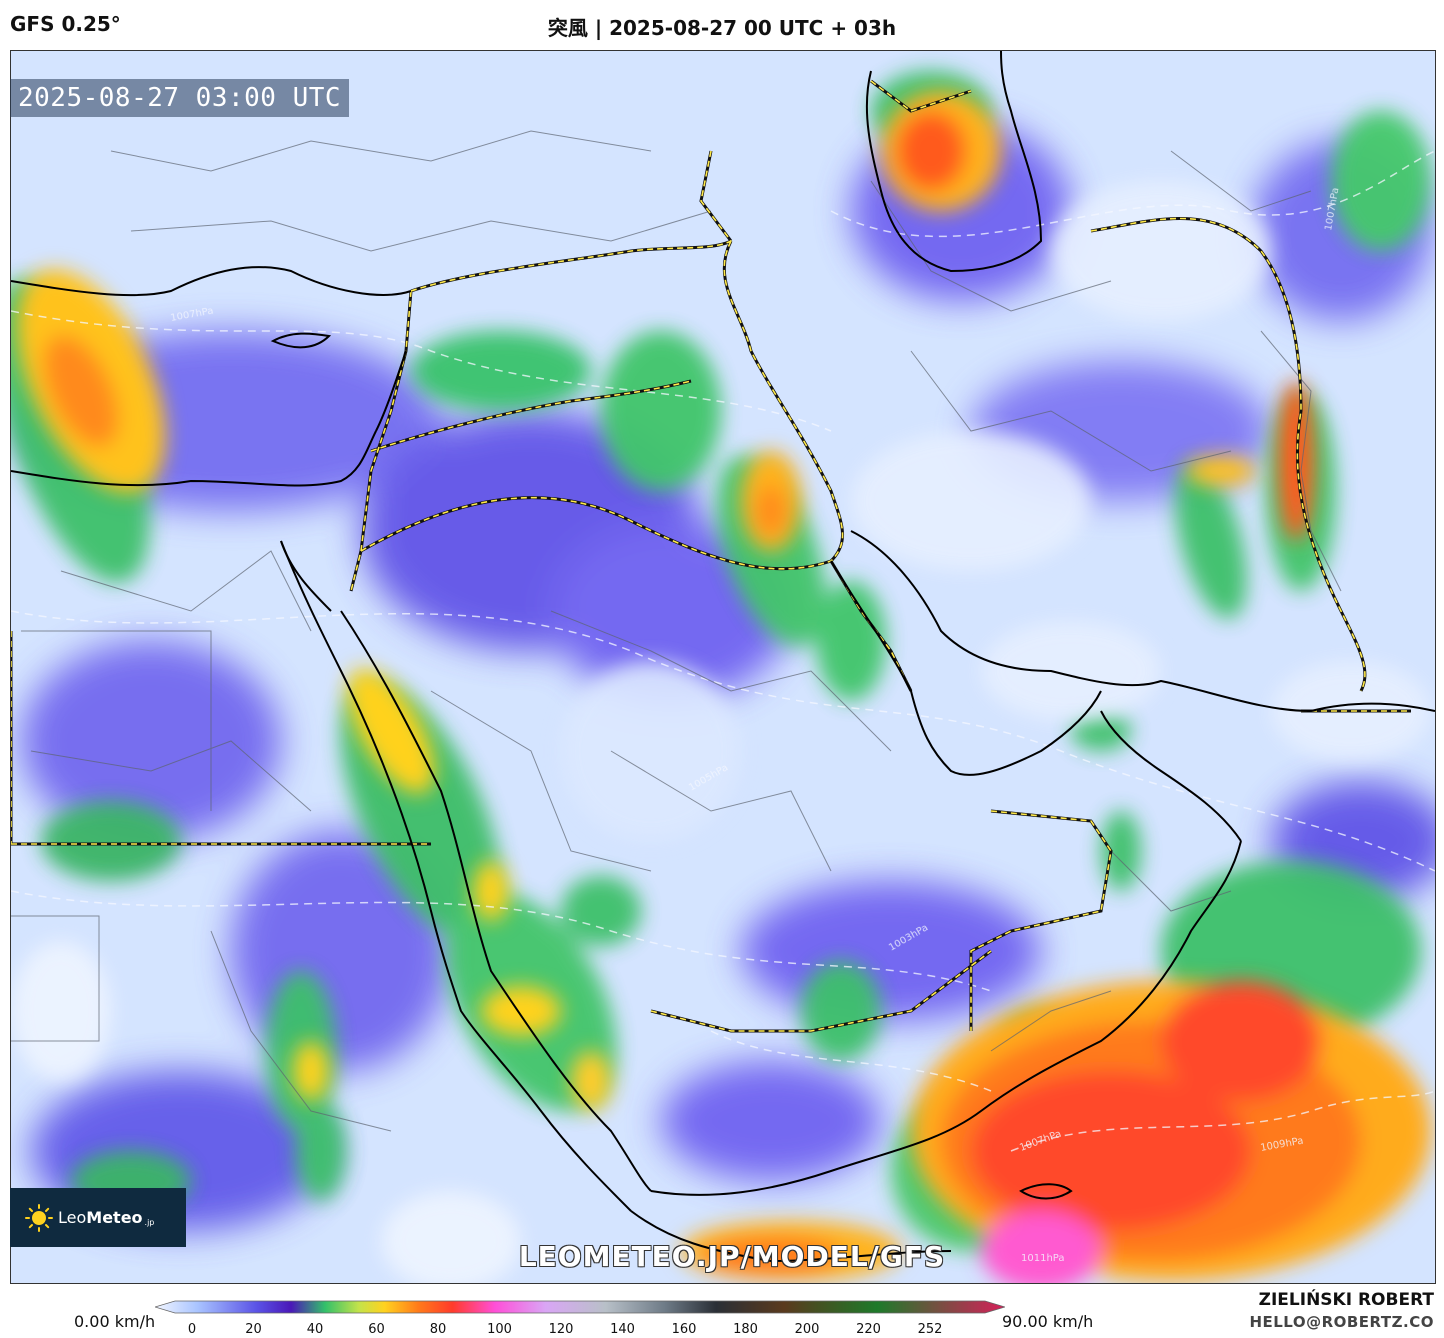 The height and width of the screenshot is (1338, 1444). I want to click on chart-title: 突風 | 2025-08-27 00 UTC + 03h, so click(722, 28).